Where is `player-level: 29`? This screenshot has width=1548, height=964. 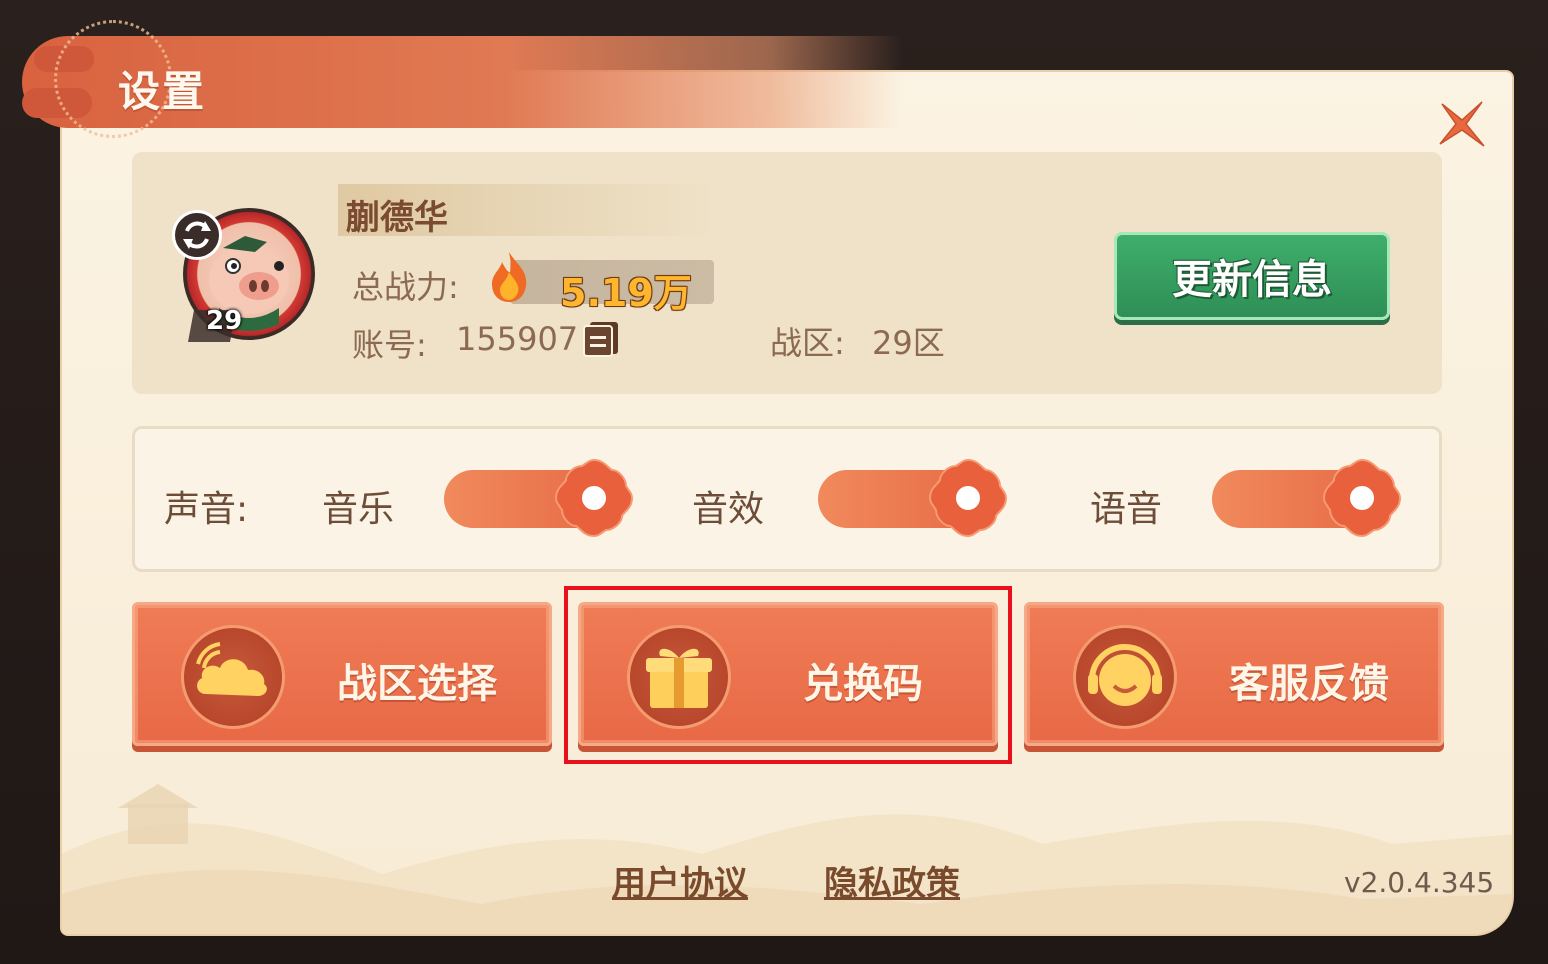
player-level: 29 is located at coordinates (224, 321).